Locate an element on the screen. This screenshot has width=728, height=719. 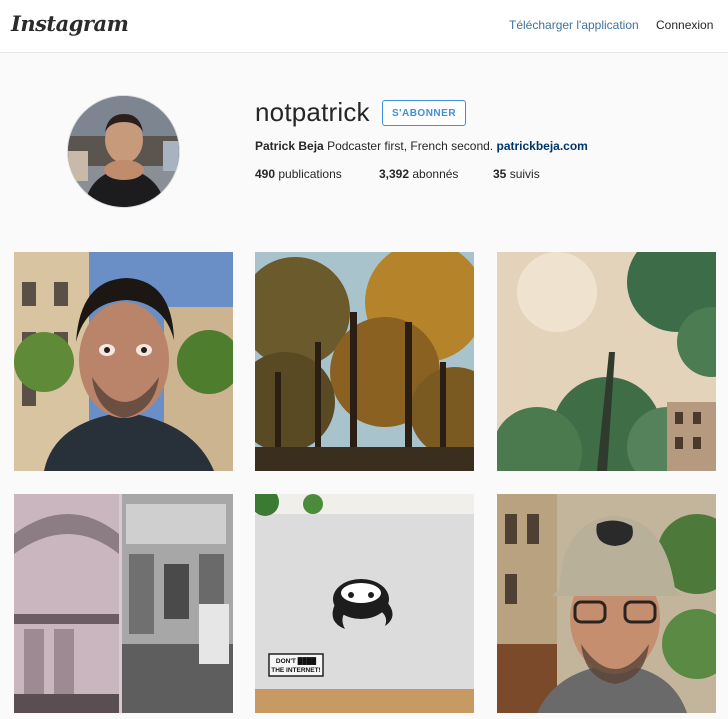
followers-count: 3,392 is located at coordinates (394, 174).